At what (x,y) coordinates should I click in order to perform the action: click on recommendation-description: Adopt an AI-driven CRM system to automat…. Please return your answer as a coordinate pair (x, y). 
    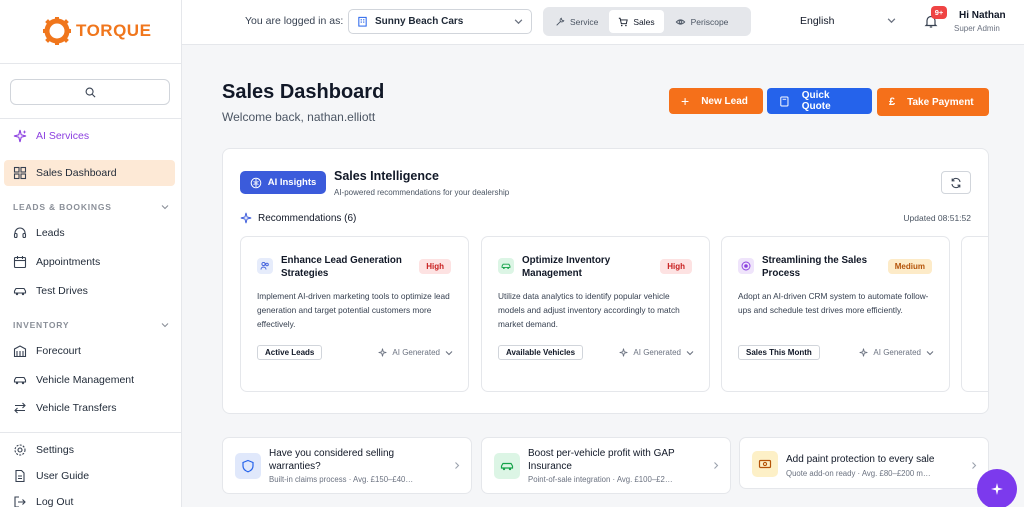
    Looking at the image, I should click on (833, 303).